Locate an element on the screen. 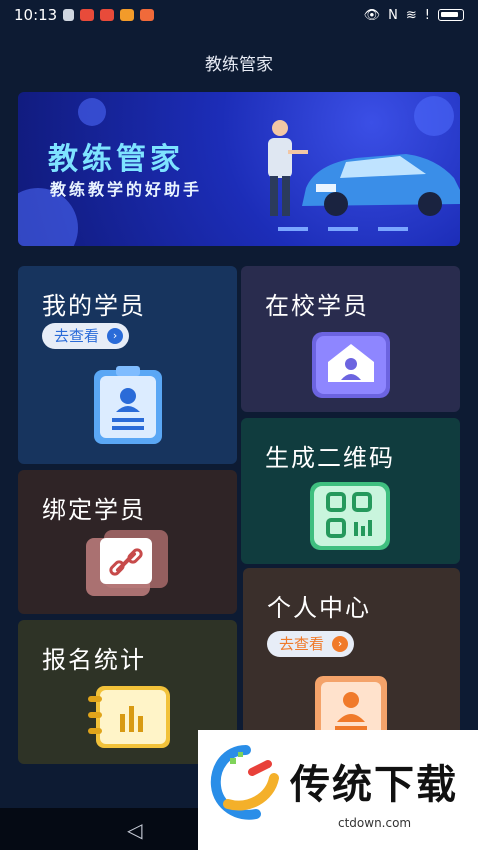 The image size is (478, 850). card-title: 报名统计 is located at coordinates (94, 660).